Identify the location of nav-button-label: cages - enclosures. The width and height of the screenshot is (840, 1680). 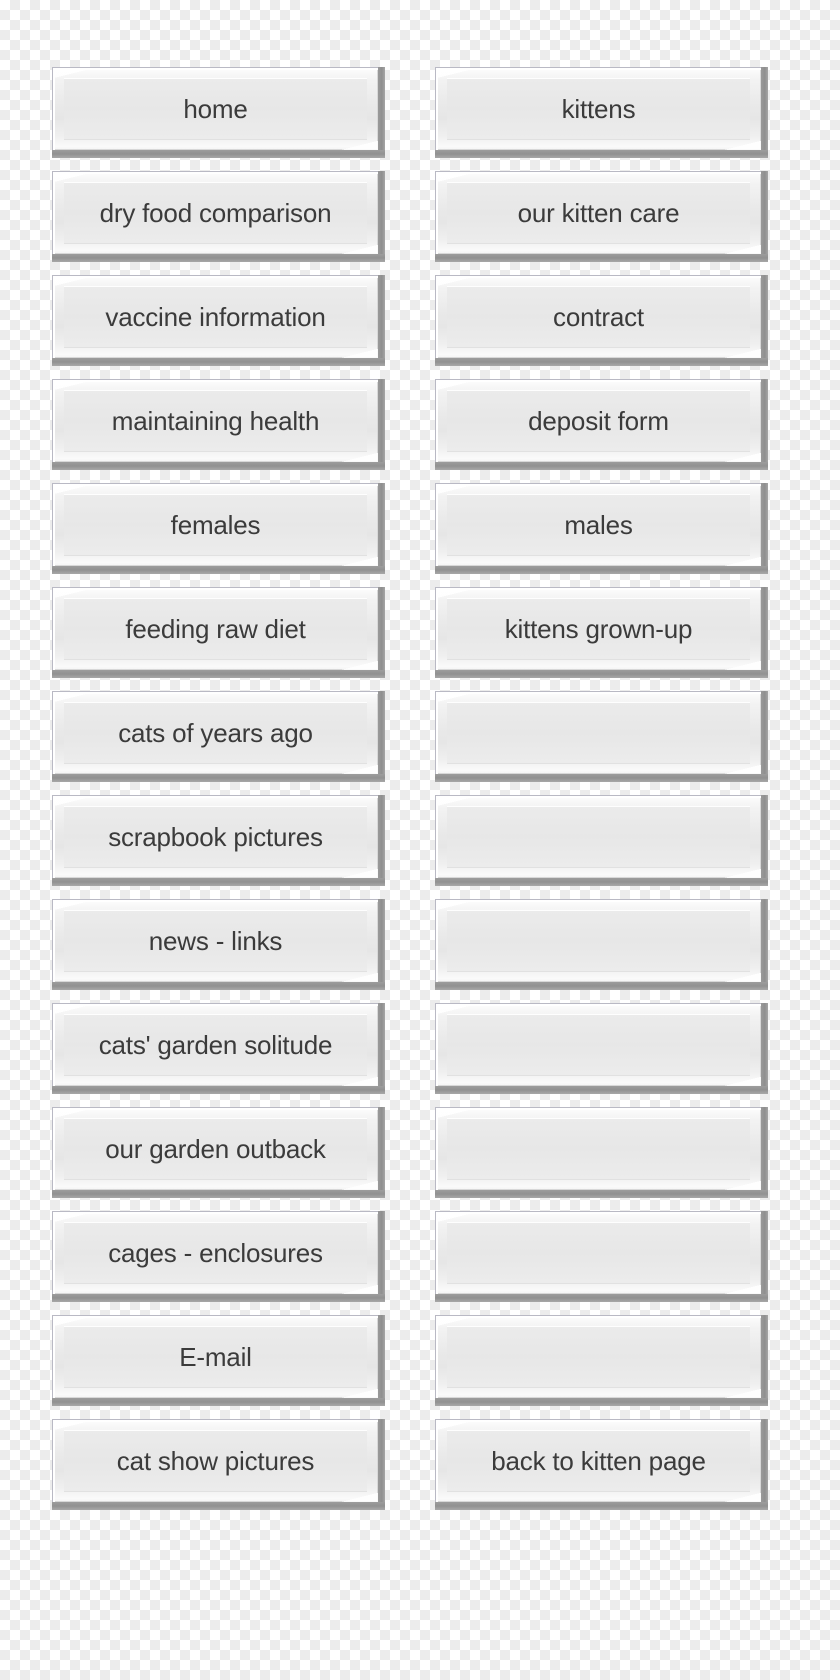
(215, 1253).